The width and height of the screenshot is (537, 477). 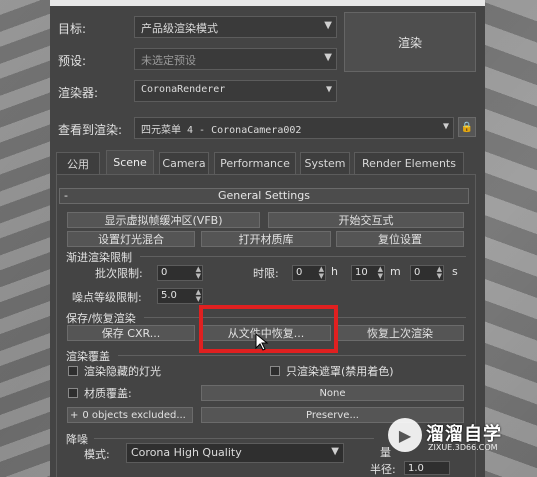 I want to click on show-vfb-button: 显示虚拟帧缓冲区(VFB), so click(x=163, y=220).